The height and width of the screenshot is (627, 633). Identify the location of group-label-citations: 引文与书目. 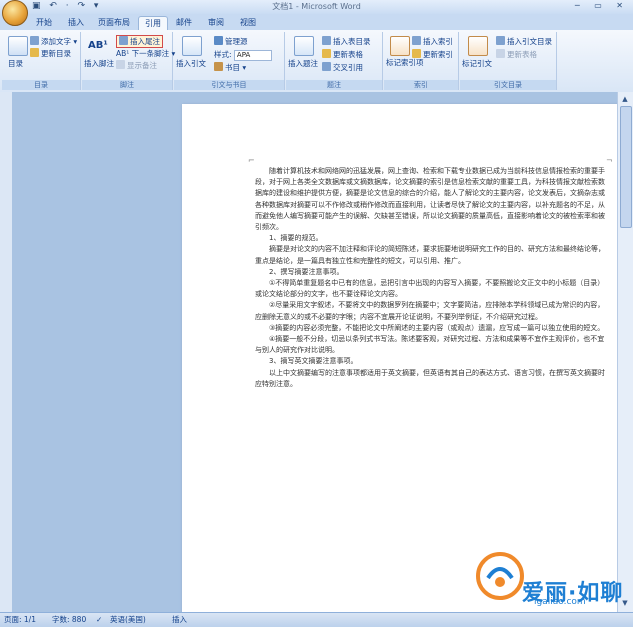
(229, 85).